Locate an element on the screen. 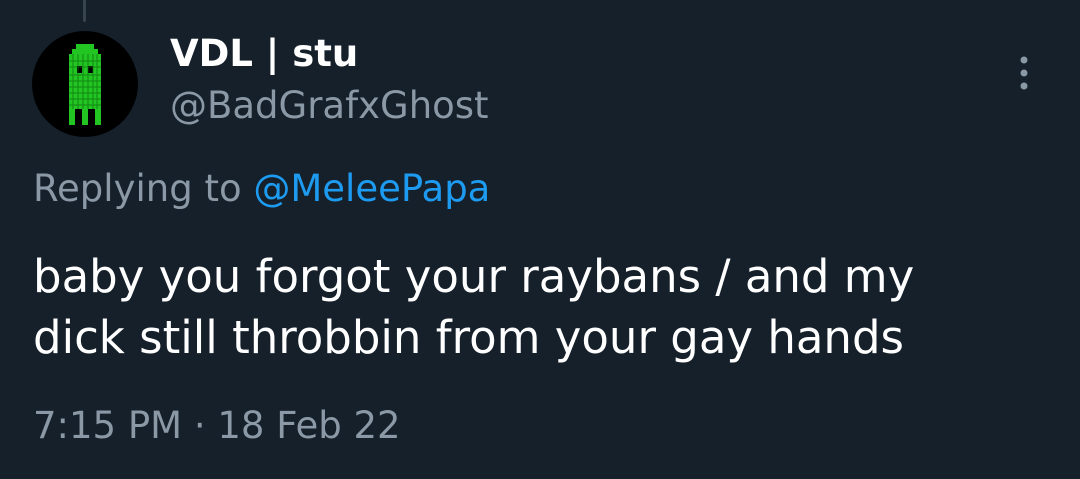 The width and height of the screenshot is (1080, 479). avatar is located at coordinates (85, 84).